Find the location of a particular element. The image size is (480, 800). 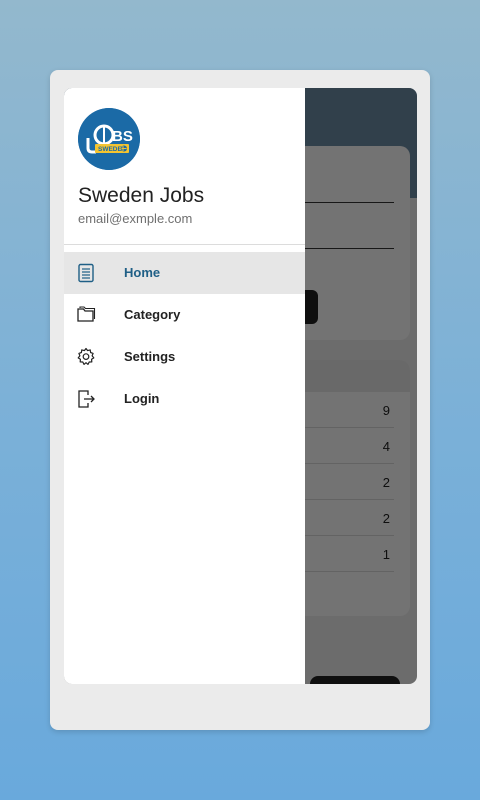

menu-item-settings: Settings is located at coordinates (184, 357).